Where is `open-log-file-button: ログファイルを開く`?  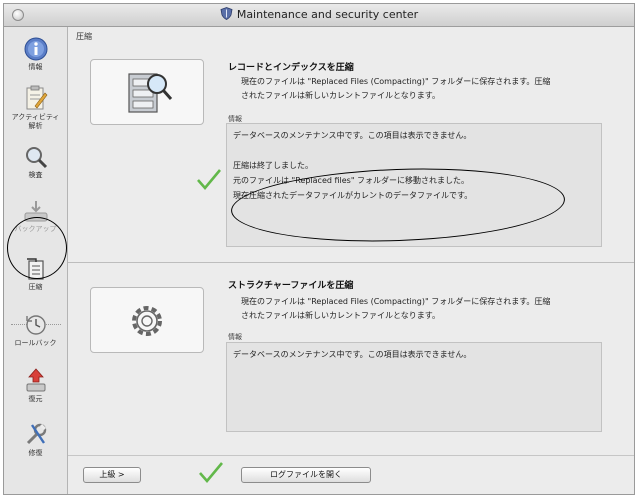
open-log-file-button: ログファイルを開く is located at coordinates (306, 475).